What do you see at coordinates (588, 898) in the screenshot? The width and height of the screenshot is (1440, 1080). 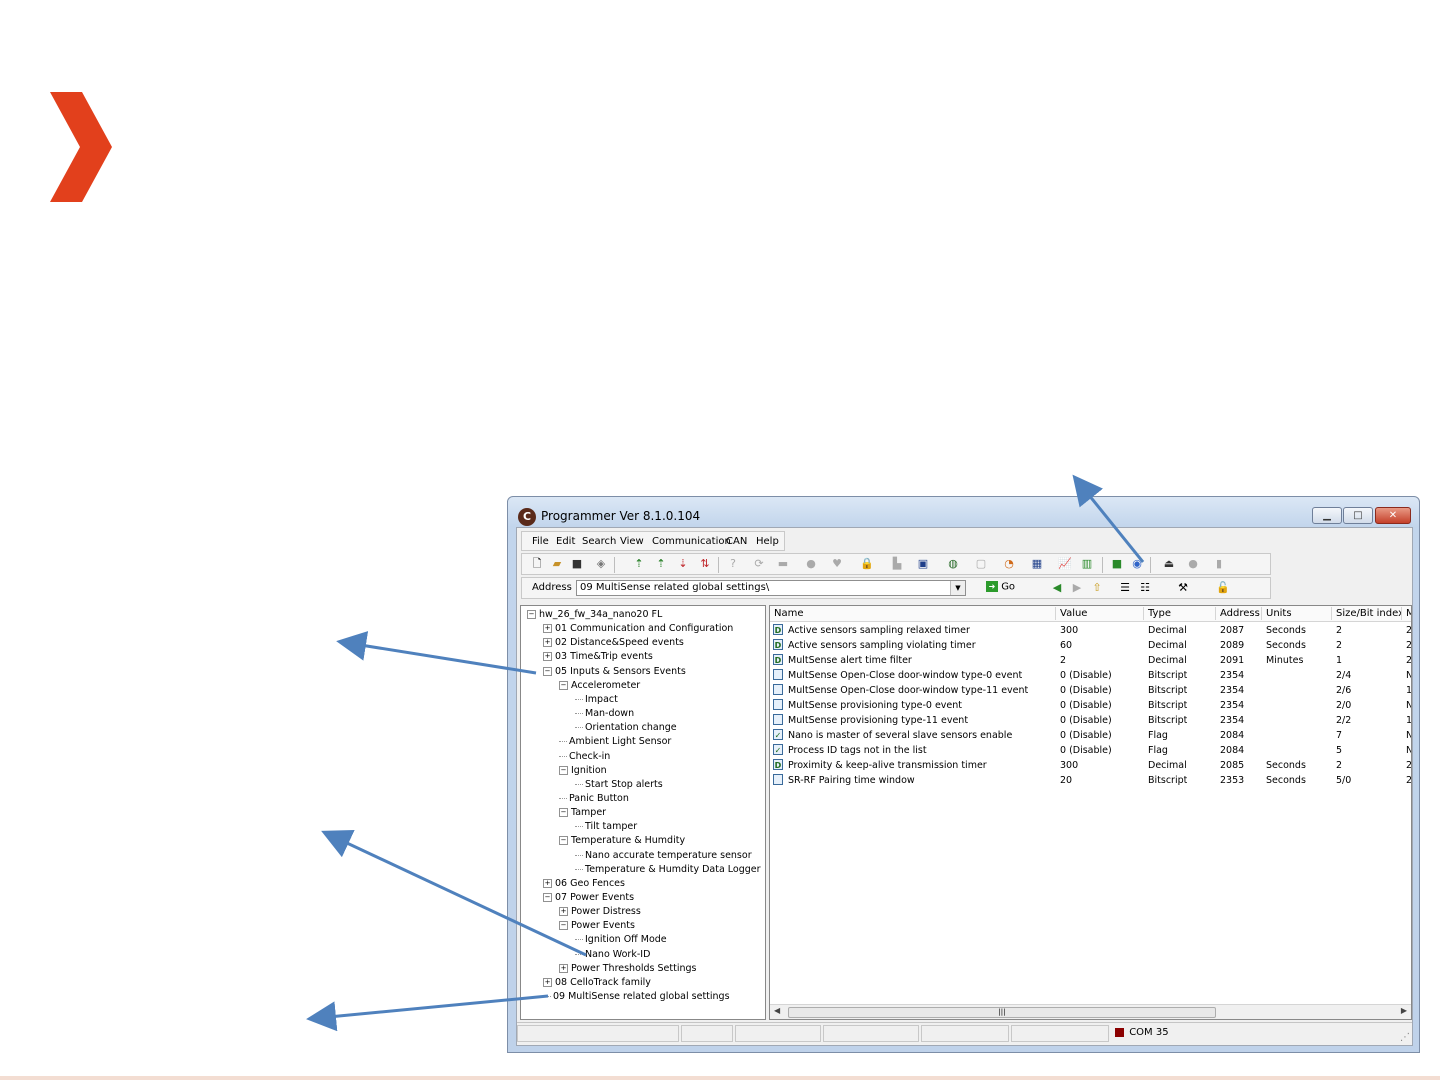 I see `tree-node: −07 Power Events` at bounding box center [588, 898].